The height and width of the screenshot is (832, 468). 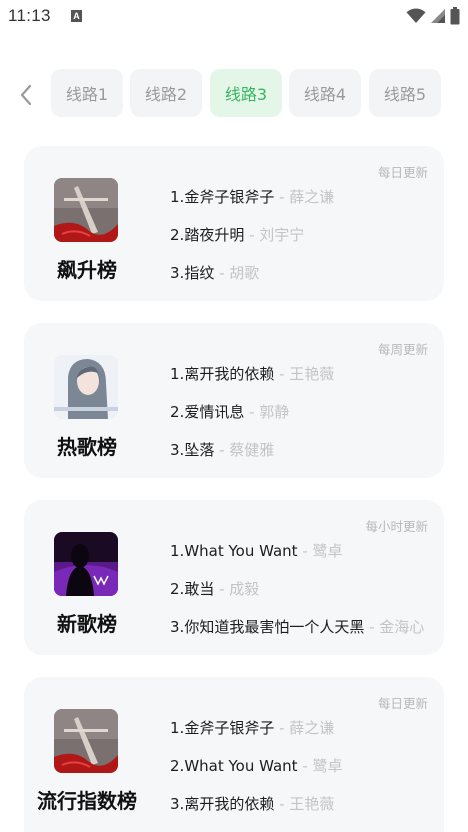 What do you see at coordinates (87, 447) in the screenshot?
I see `chart-name: 热歌榜` at bounding box center [87, 447].